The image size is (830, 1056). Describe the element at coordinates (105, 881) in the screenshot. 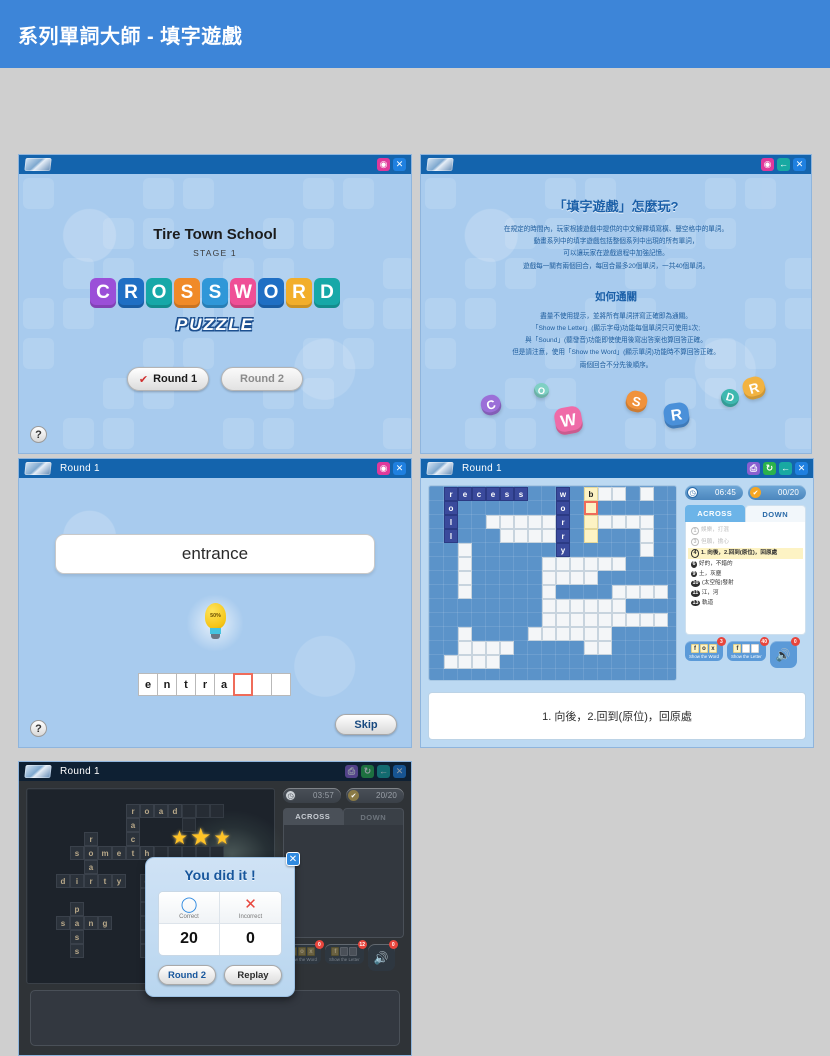

I see `grid-cell-filled: t` at that location.